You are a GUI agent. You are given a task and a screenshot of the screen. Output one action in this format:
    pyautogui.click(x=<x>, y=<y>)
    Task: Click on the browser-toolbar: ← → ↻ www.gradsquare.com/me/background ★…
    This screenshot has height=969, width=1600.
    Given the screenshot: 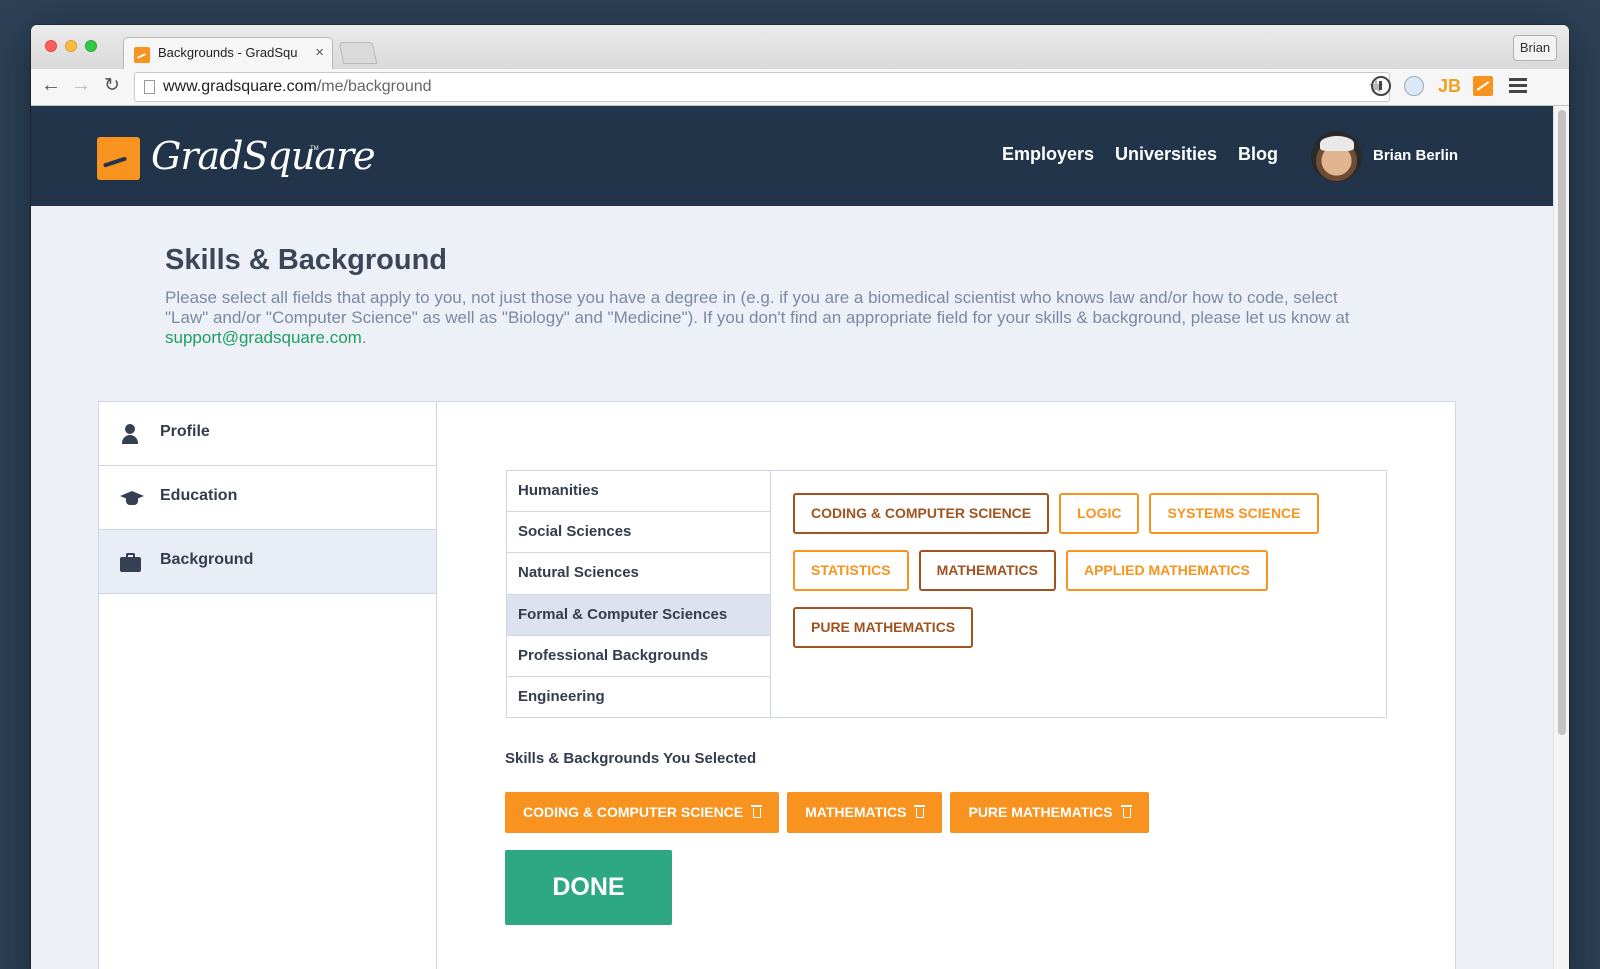 What is the action you would take?
    pyautogui.click(x=800, y=87)
    